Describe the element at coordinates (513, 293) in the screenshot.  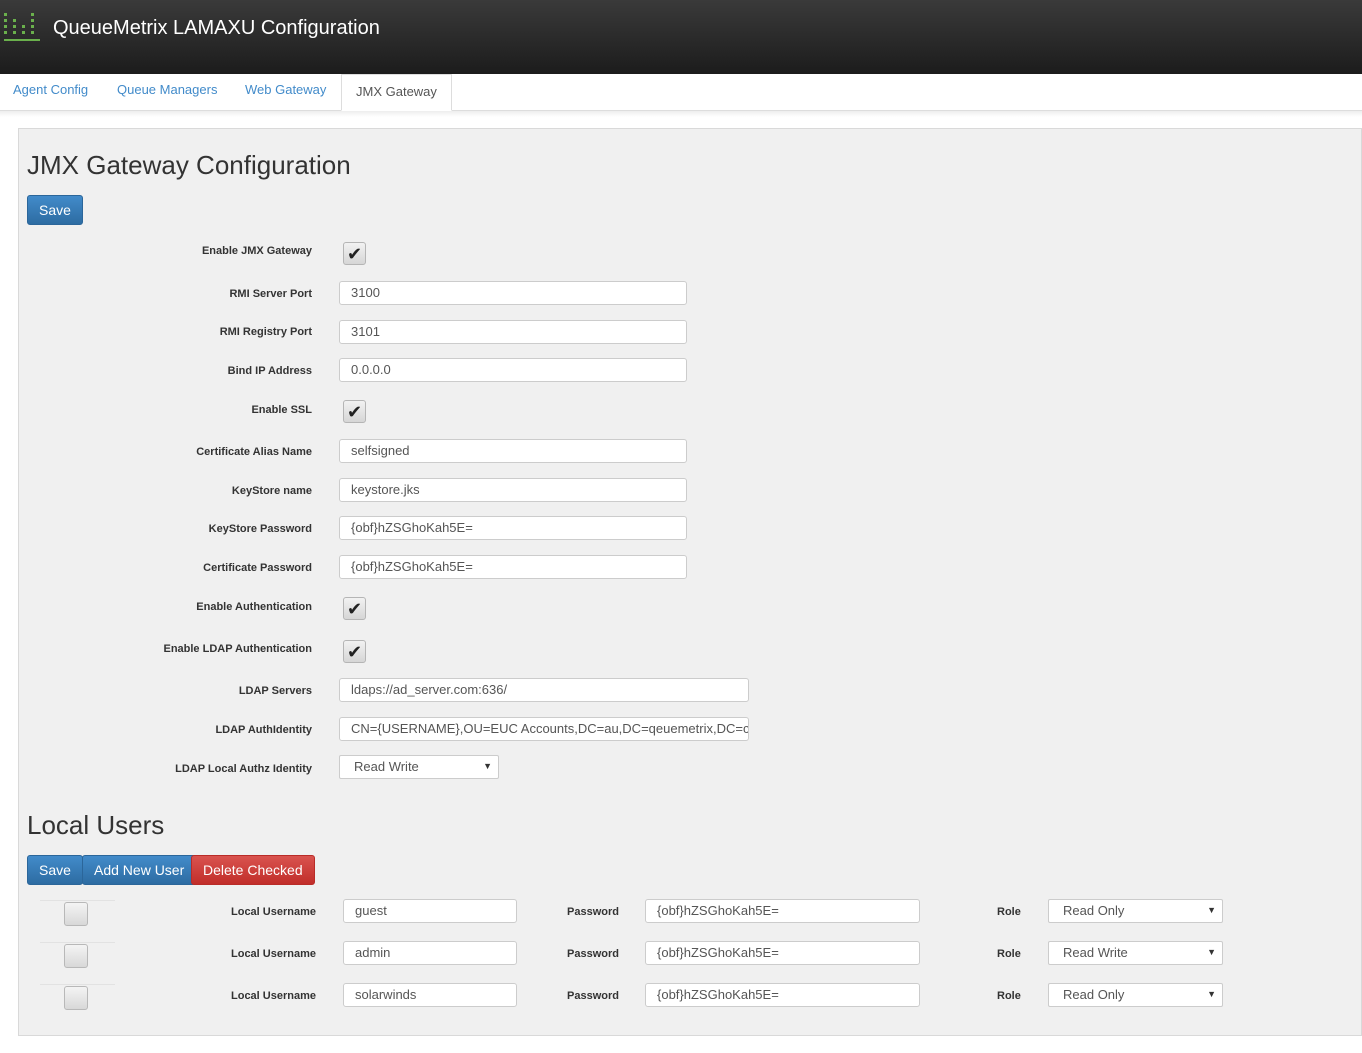
I see `rmi-server-port-input: 3100` at that location.